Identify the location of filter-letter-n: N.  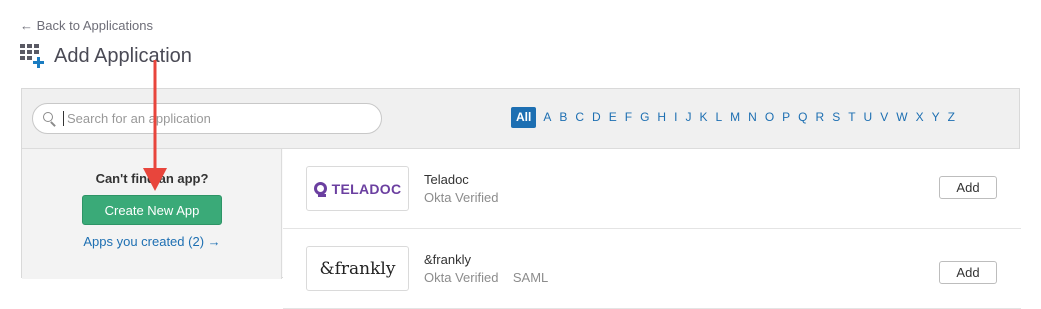
(752, 117).